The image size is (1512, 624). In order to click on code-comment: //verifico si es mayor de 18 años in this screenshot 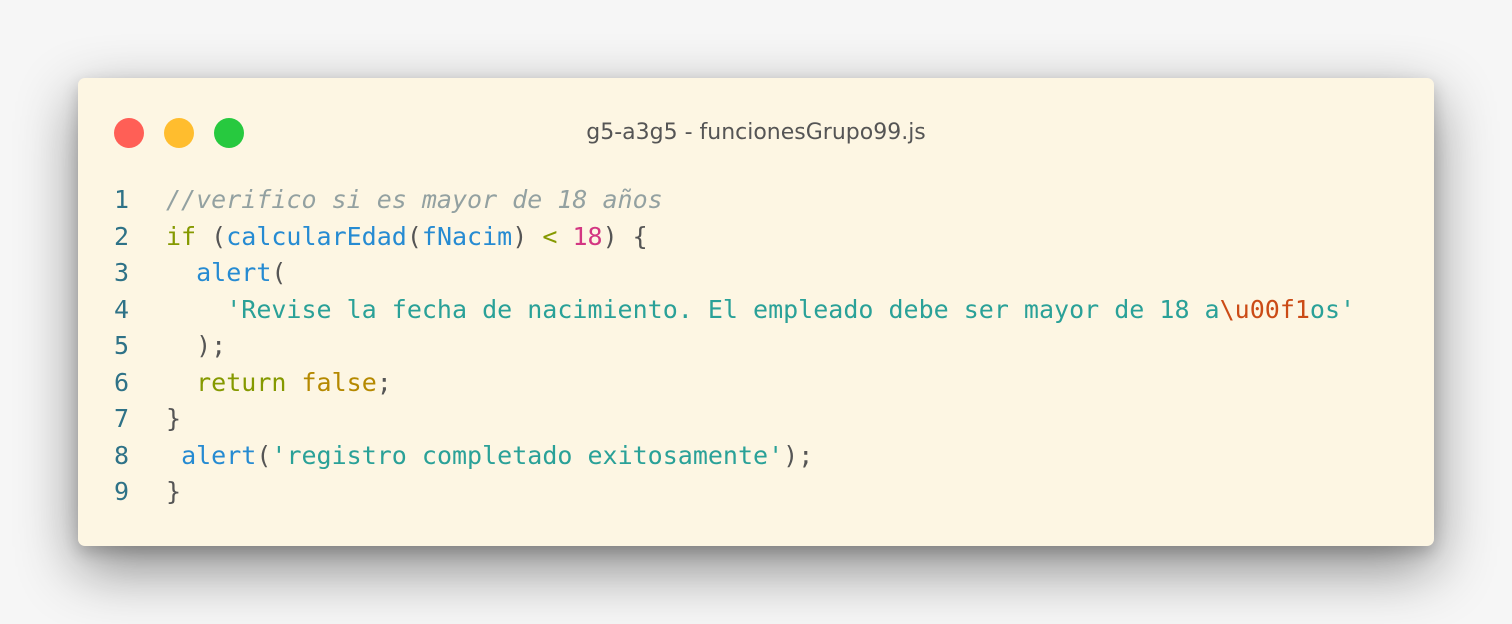, I will do `click(414, 199)`.